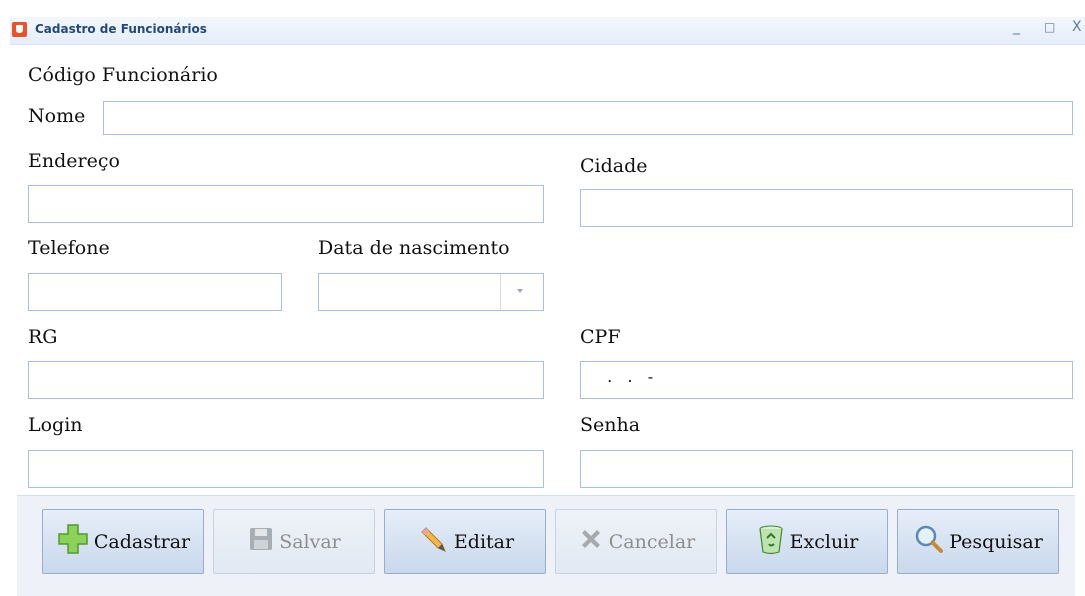  I want to click on cpf-label: CPF, so click(600, 337).